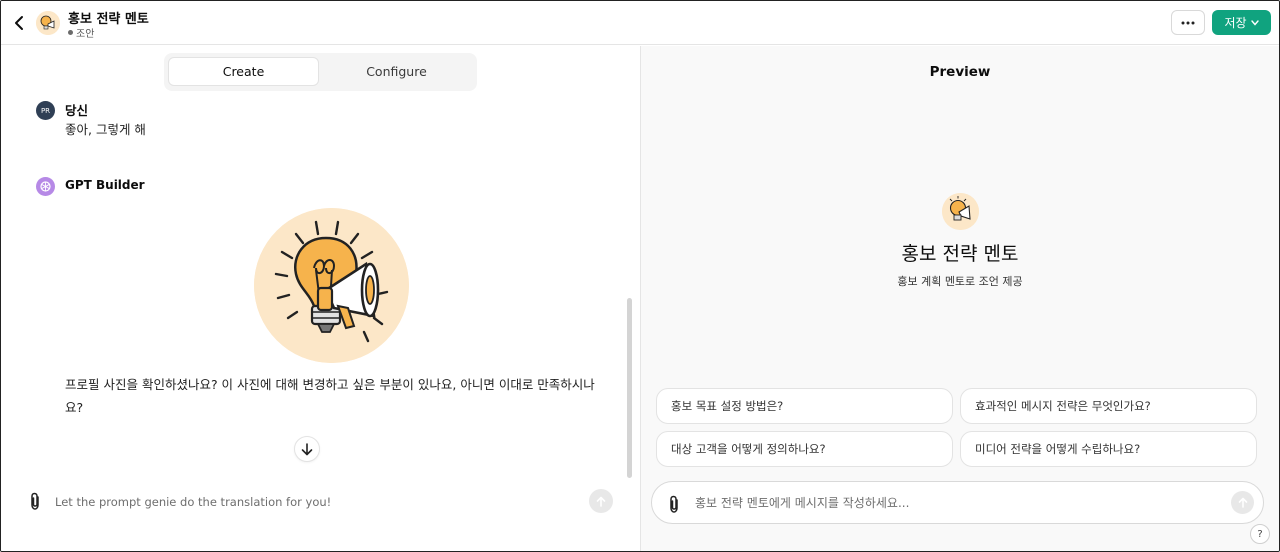 Image resolution: width=1280 pixels, height=552 pixels. What do you see at coordinates (960, 254) in the screenshot?
I see `preview-gpt-name: 홍보 전략 멘토` at bounding box center [960, 254].